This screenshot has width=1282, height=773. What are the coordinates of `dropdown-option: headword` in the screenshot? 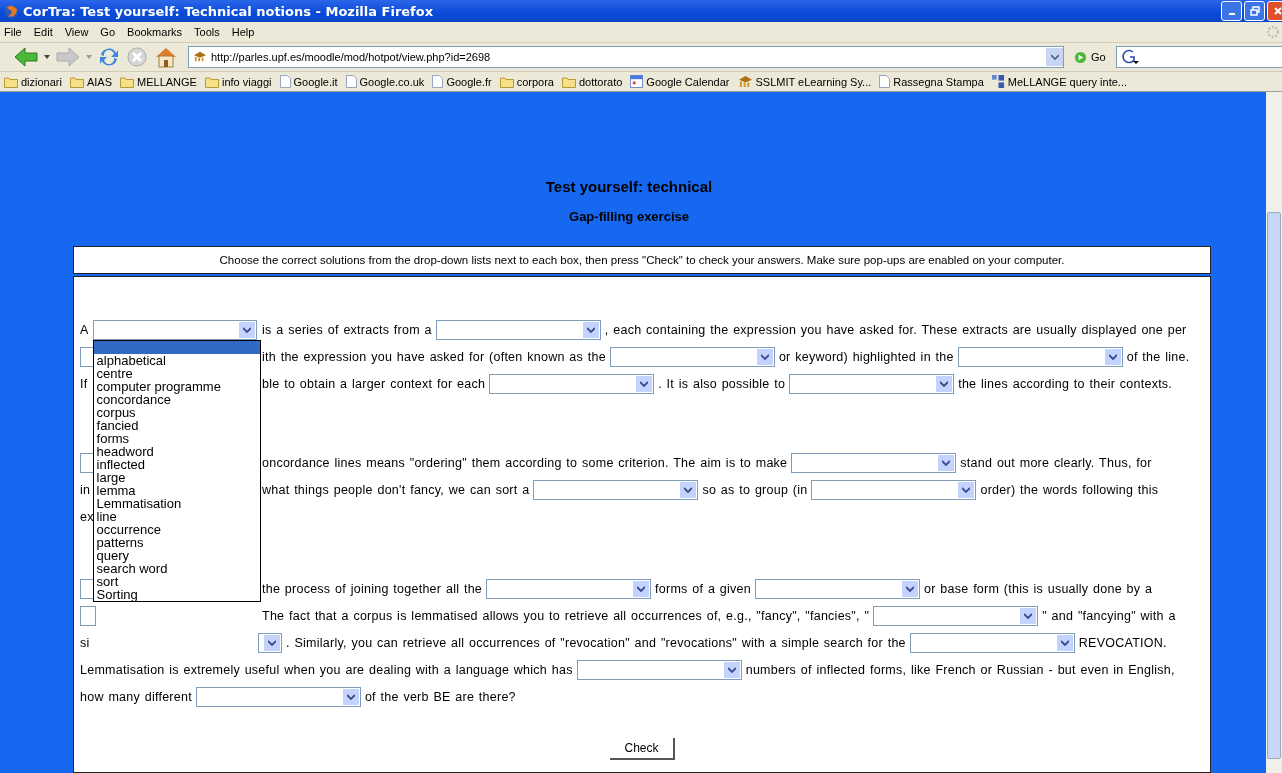 It's located at (176, 451).